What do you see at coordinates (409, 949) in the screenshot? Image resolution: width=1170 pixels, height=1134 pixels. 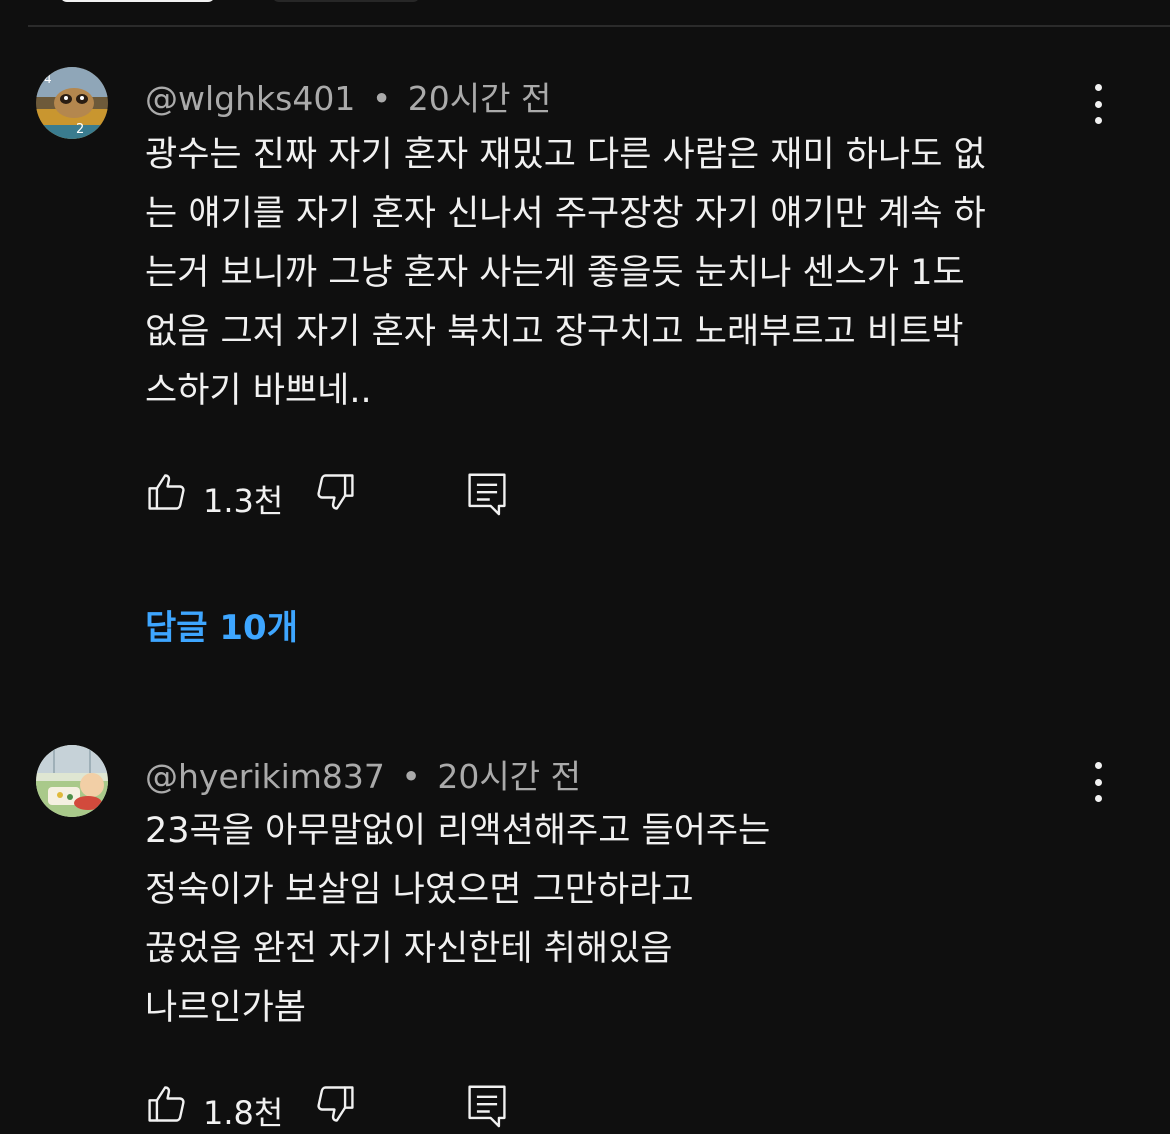 I see `comment-line: 끊었음 완전 자기 자신한테 취해있음` at bounding box center [409, 949].